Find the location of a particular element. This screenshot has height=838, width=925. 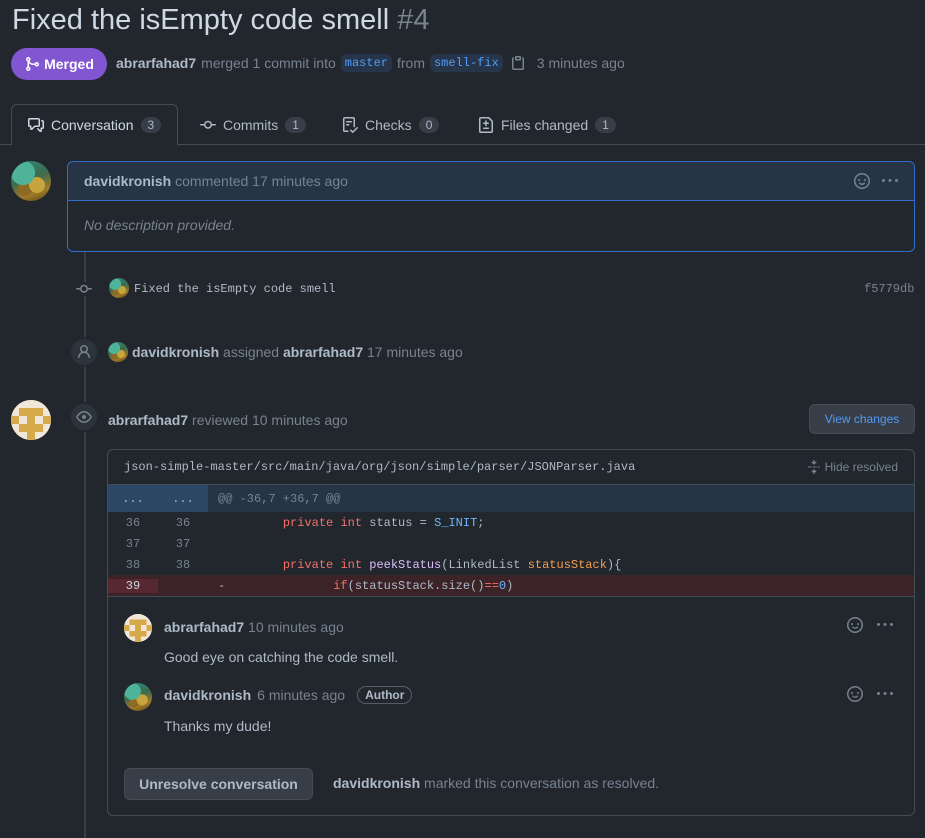

tab-commits-count: 1 is located at coordinates (295, 124).